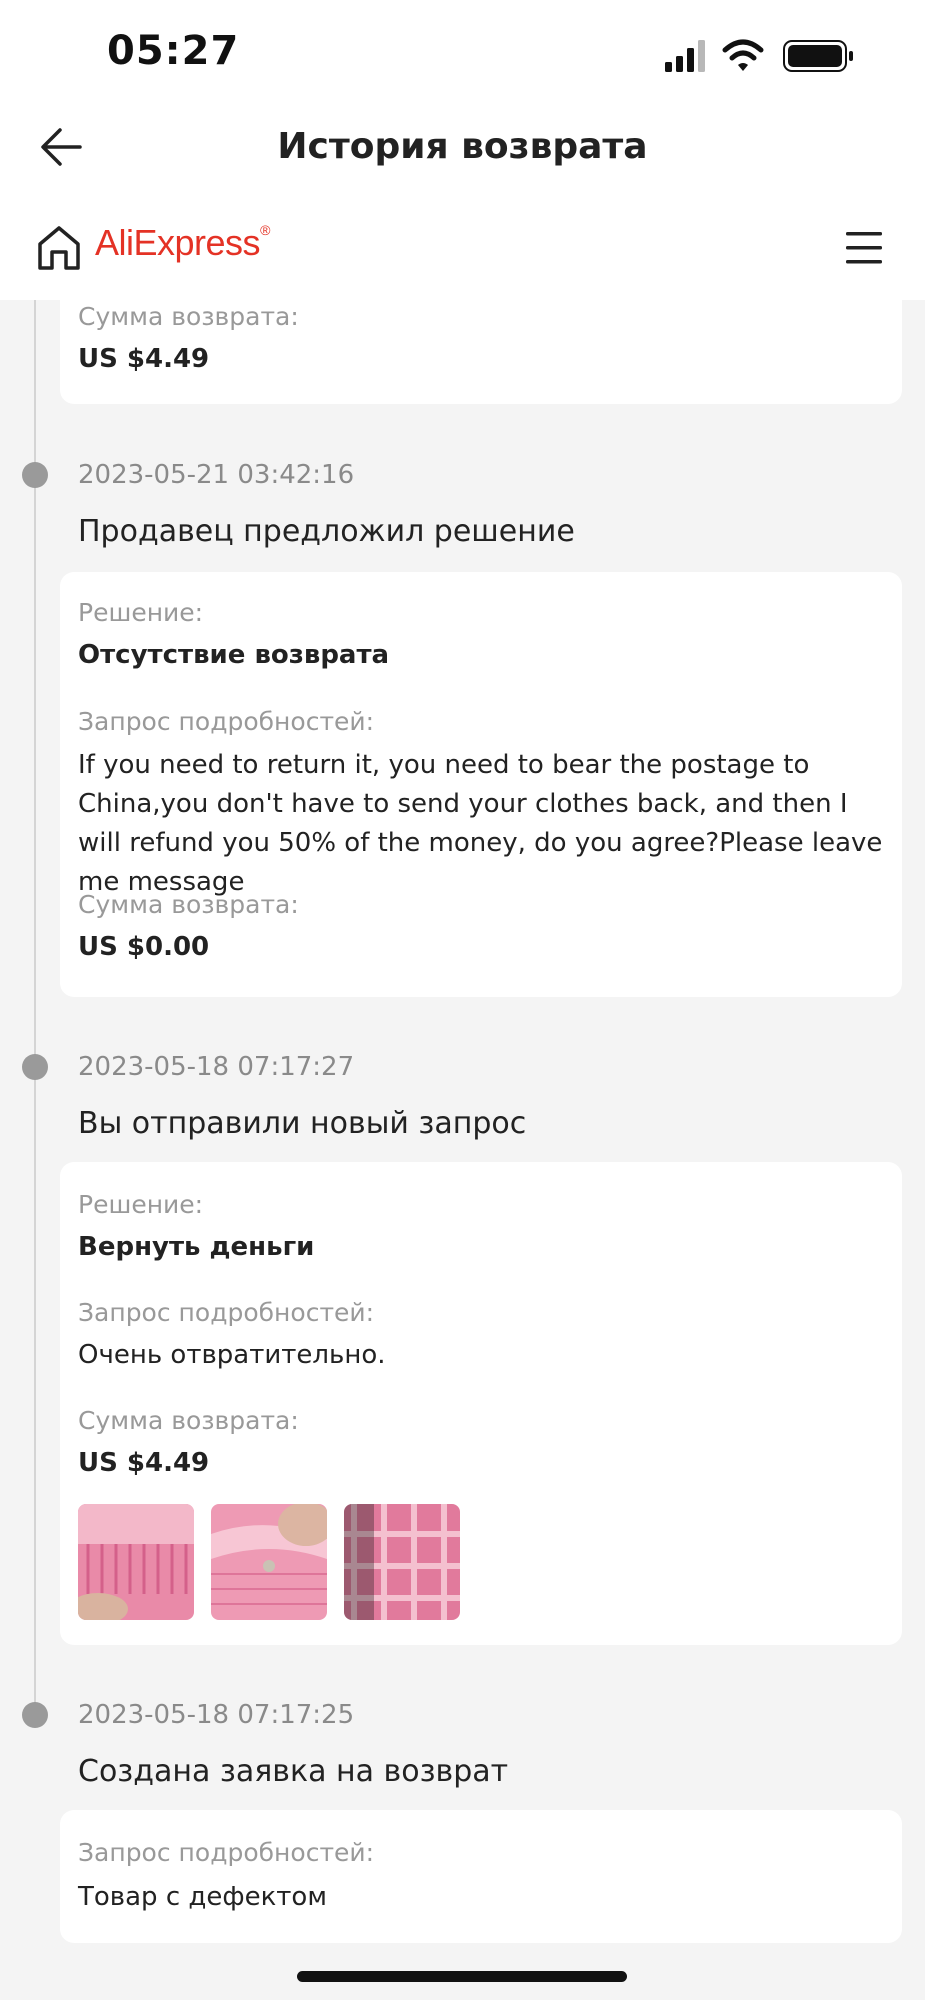 This screenshot has height=2000, width=925. What do you see at coordinates (818, 56) in the screenshot?
I see `battery-icon` at bounding box center [818, 56].